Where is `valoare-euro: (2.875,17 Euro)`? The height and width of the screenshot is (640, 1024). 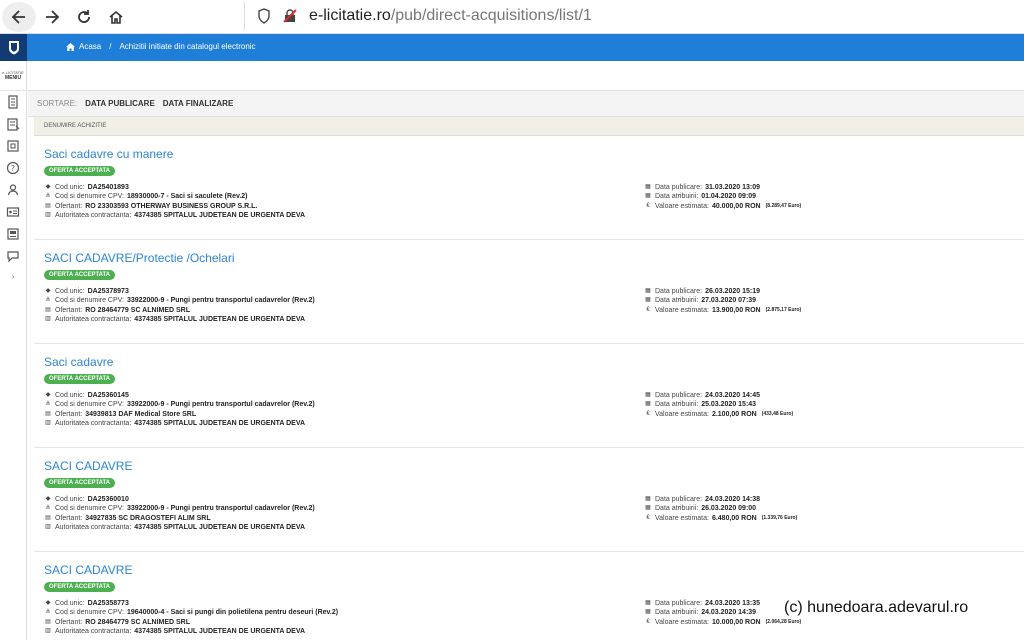 valoare-euro: (2.875,17 Euro) is located at coordinates (783, 309).